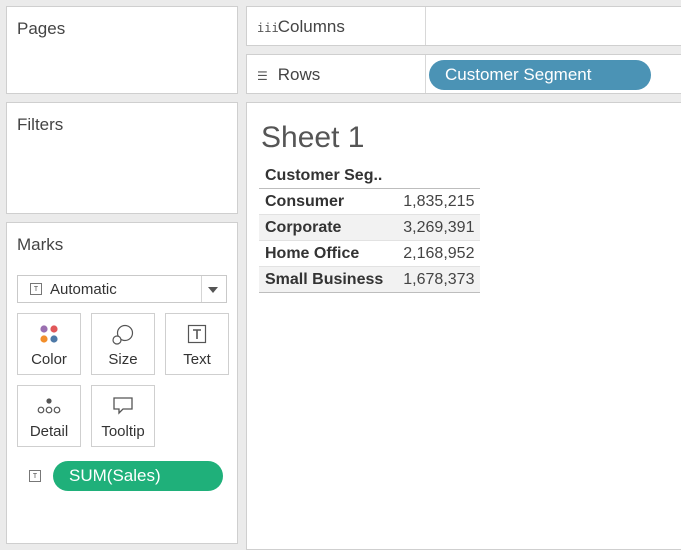  Describe the element at coordinates (197, 359) in the screenshot. I see `text-label: Text` at that location.